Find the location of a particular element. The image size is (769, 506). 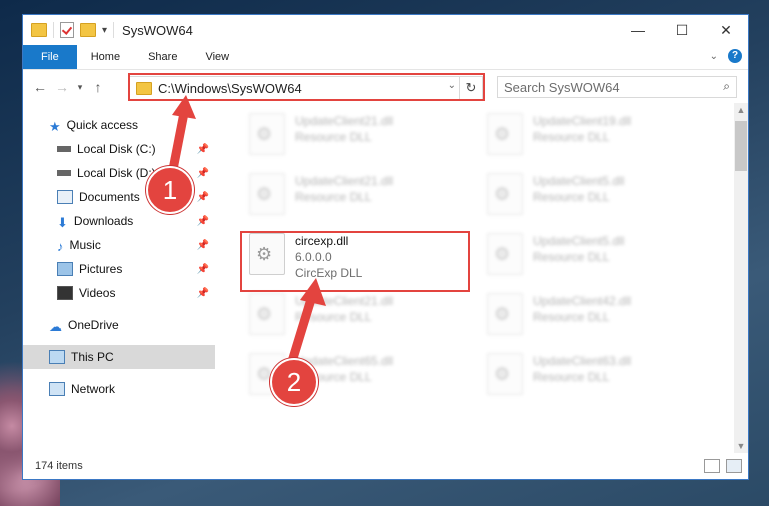

search-icon: ⌕ is located at coordinates (726, 86).